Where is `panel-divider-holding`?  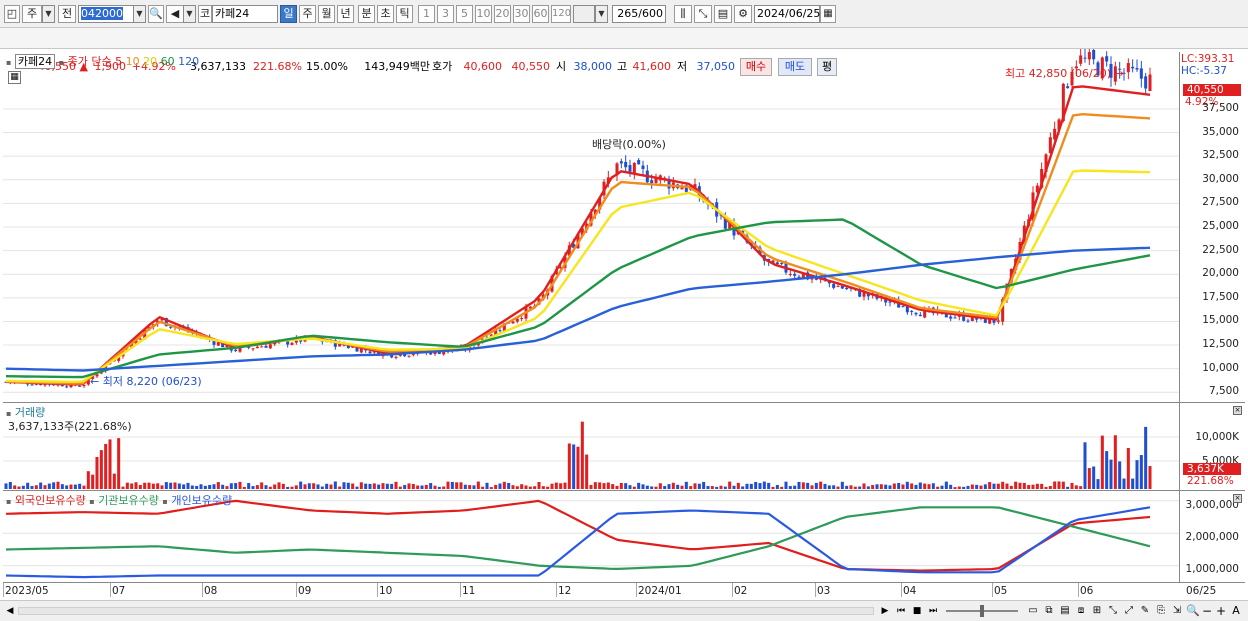 panel-divider-holding is located at coordinates (624, 490).